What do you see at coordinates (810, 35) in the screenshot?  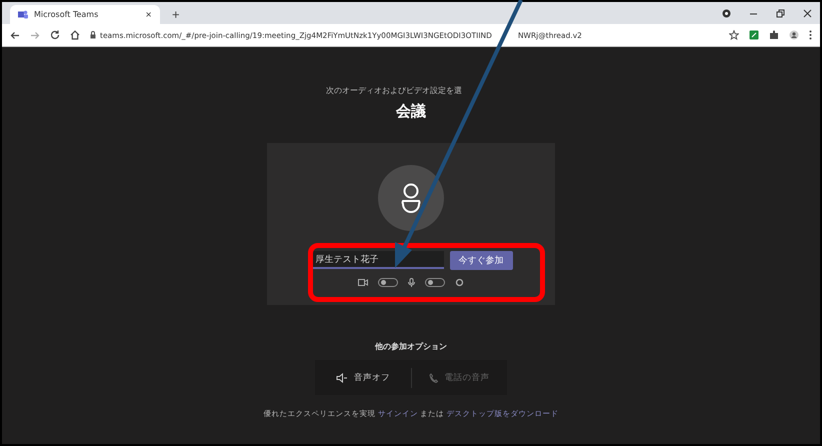 I see `menu-icon` at bounding box center [810, 35].